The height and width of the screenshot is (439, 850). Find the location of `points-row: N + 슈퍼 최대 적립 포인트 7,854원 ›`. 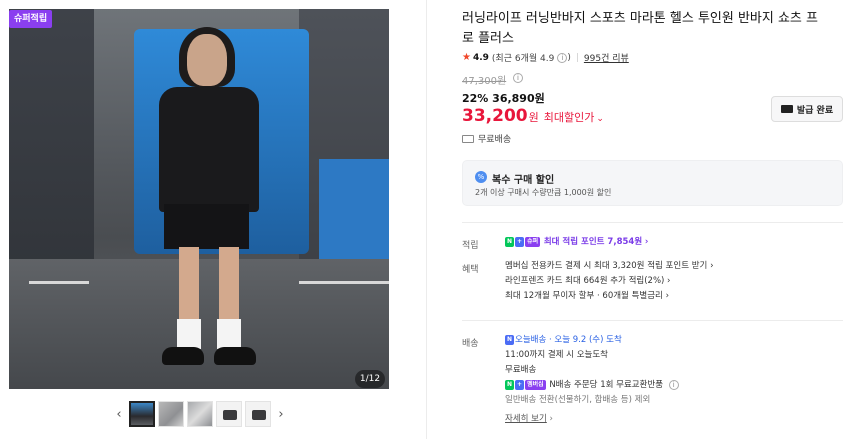

points-row: N + 슈퍼 최대 적립 포인트 7,854원 › is located at coordinates (576, 242).